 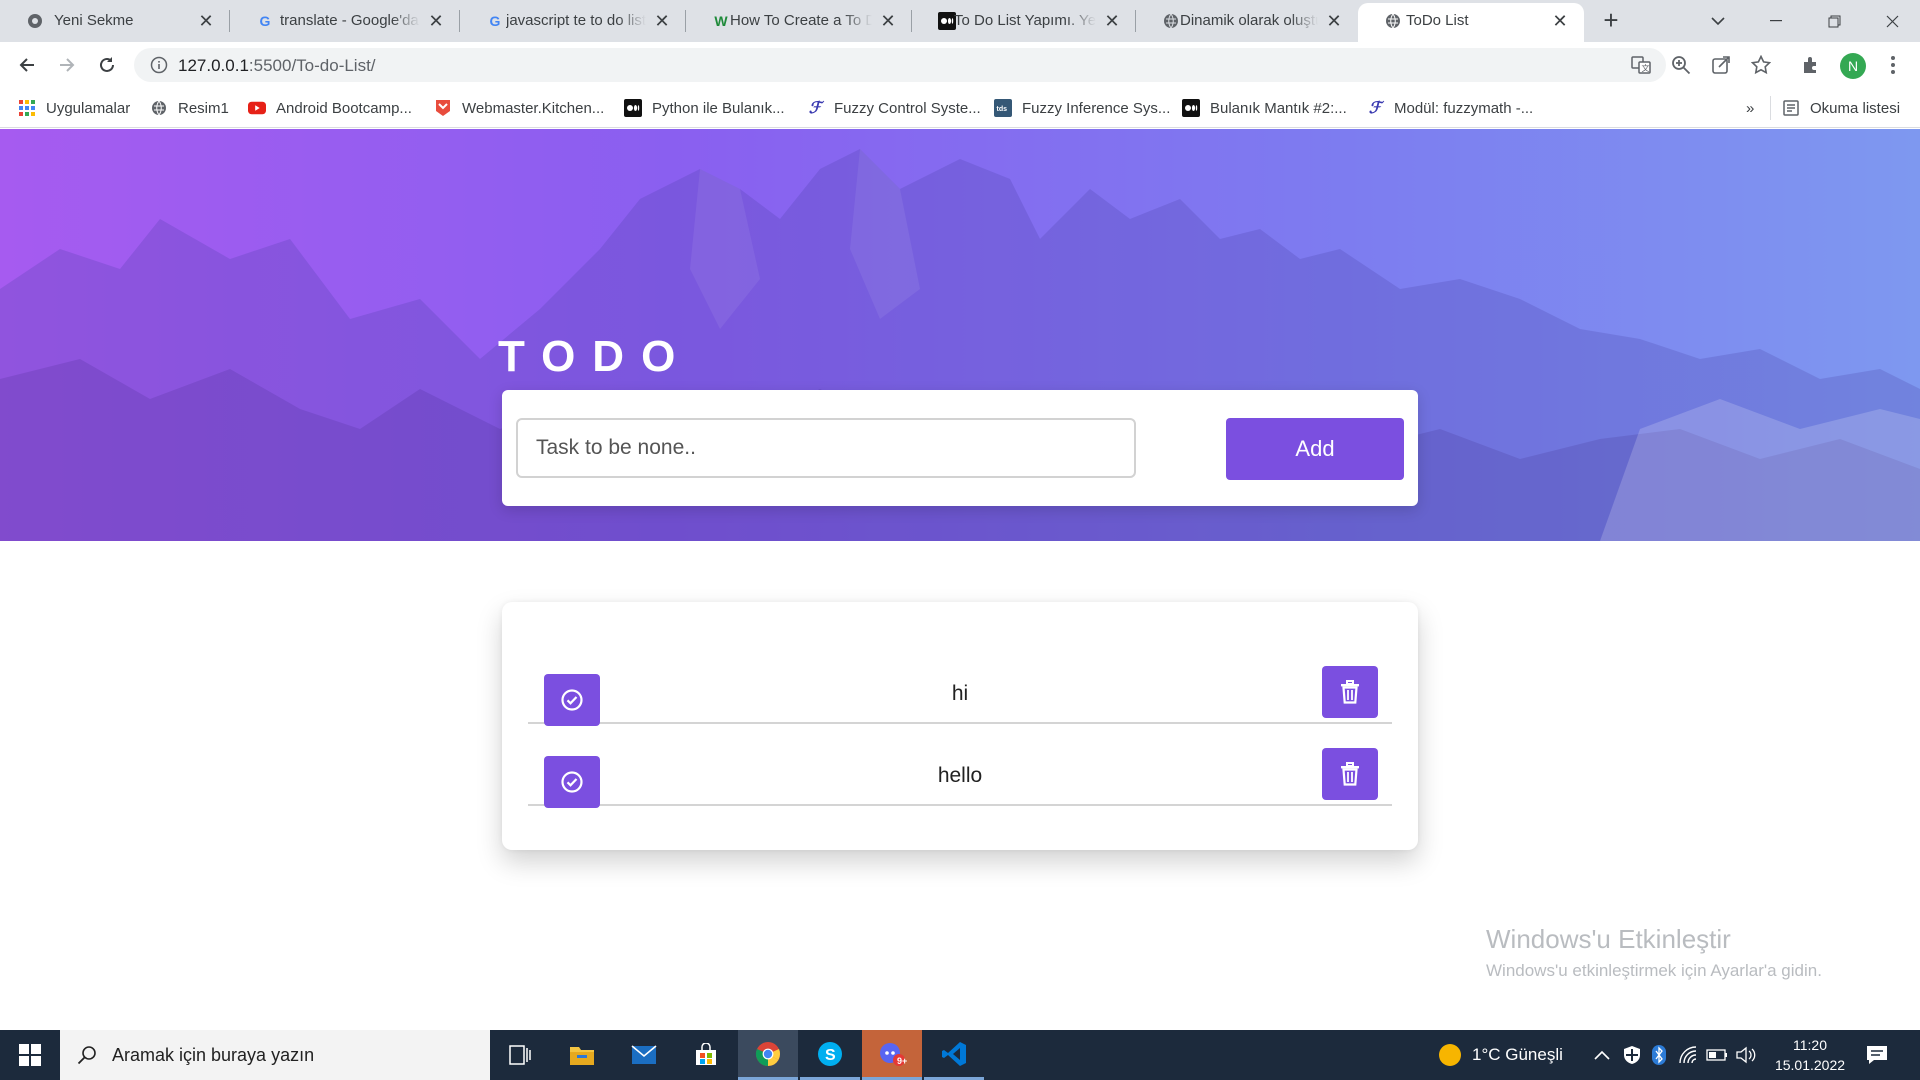 I want to click on vscode-icon, so click(x=954, y=1055).